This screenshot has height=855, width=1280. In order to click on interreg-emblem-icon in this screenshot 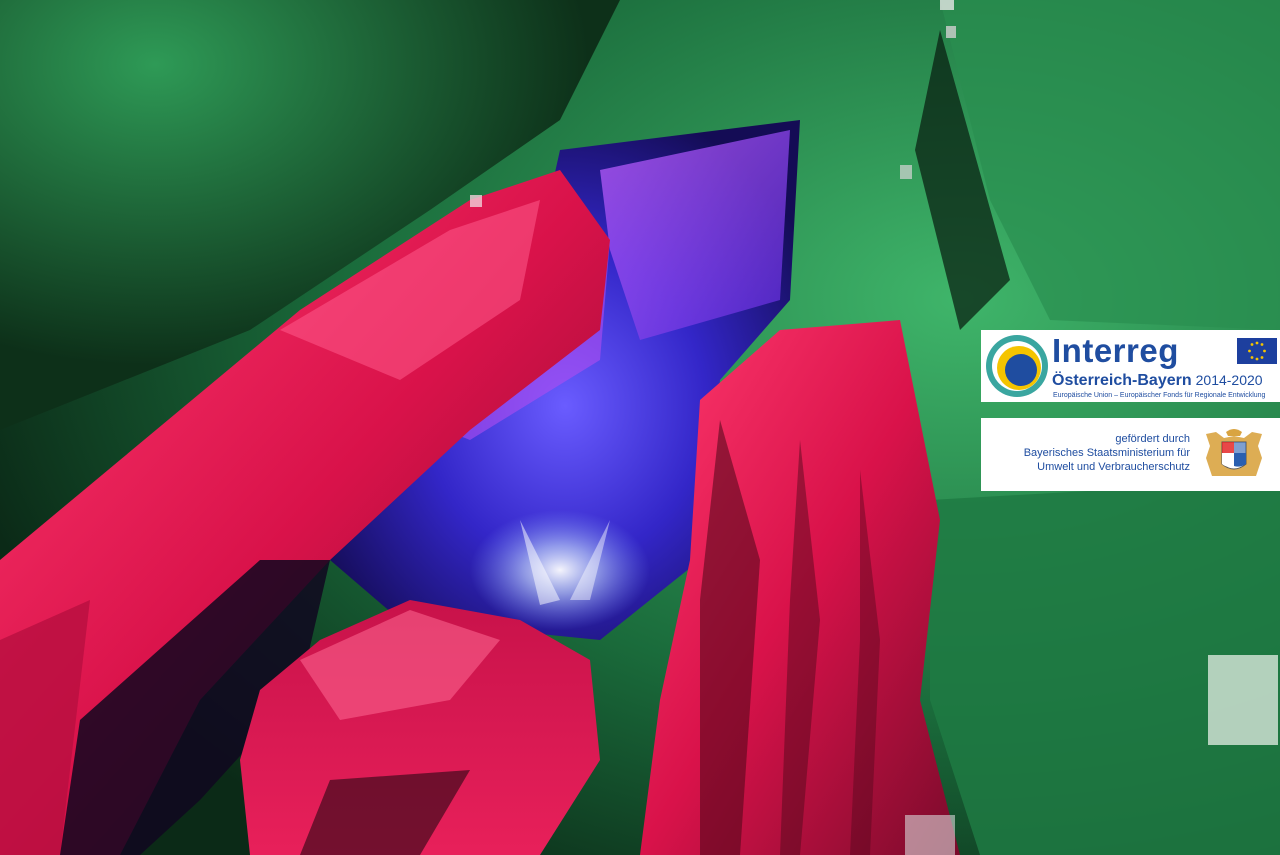, I will do `click(1017, 366)`.